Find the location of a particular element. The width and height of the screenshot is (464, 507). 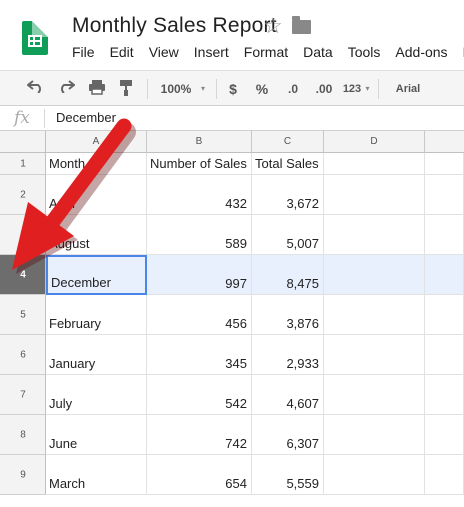

row-header-9: 9 is located at coordinates (23, 475).